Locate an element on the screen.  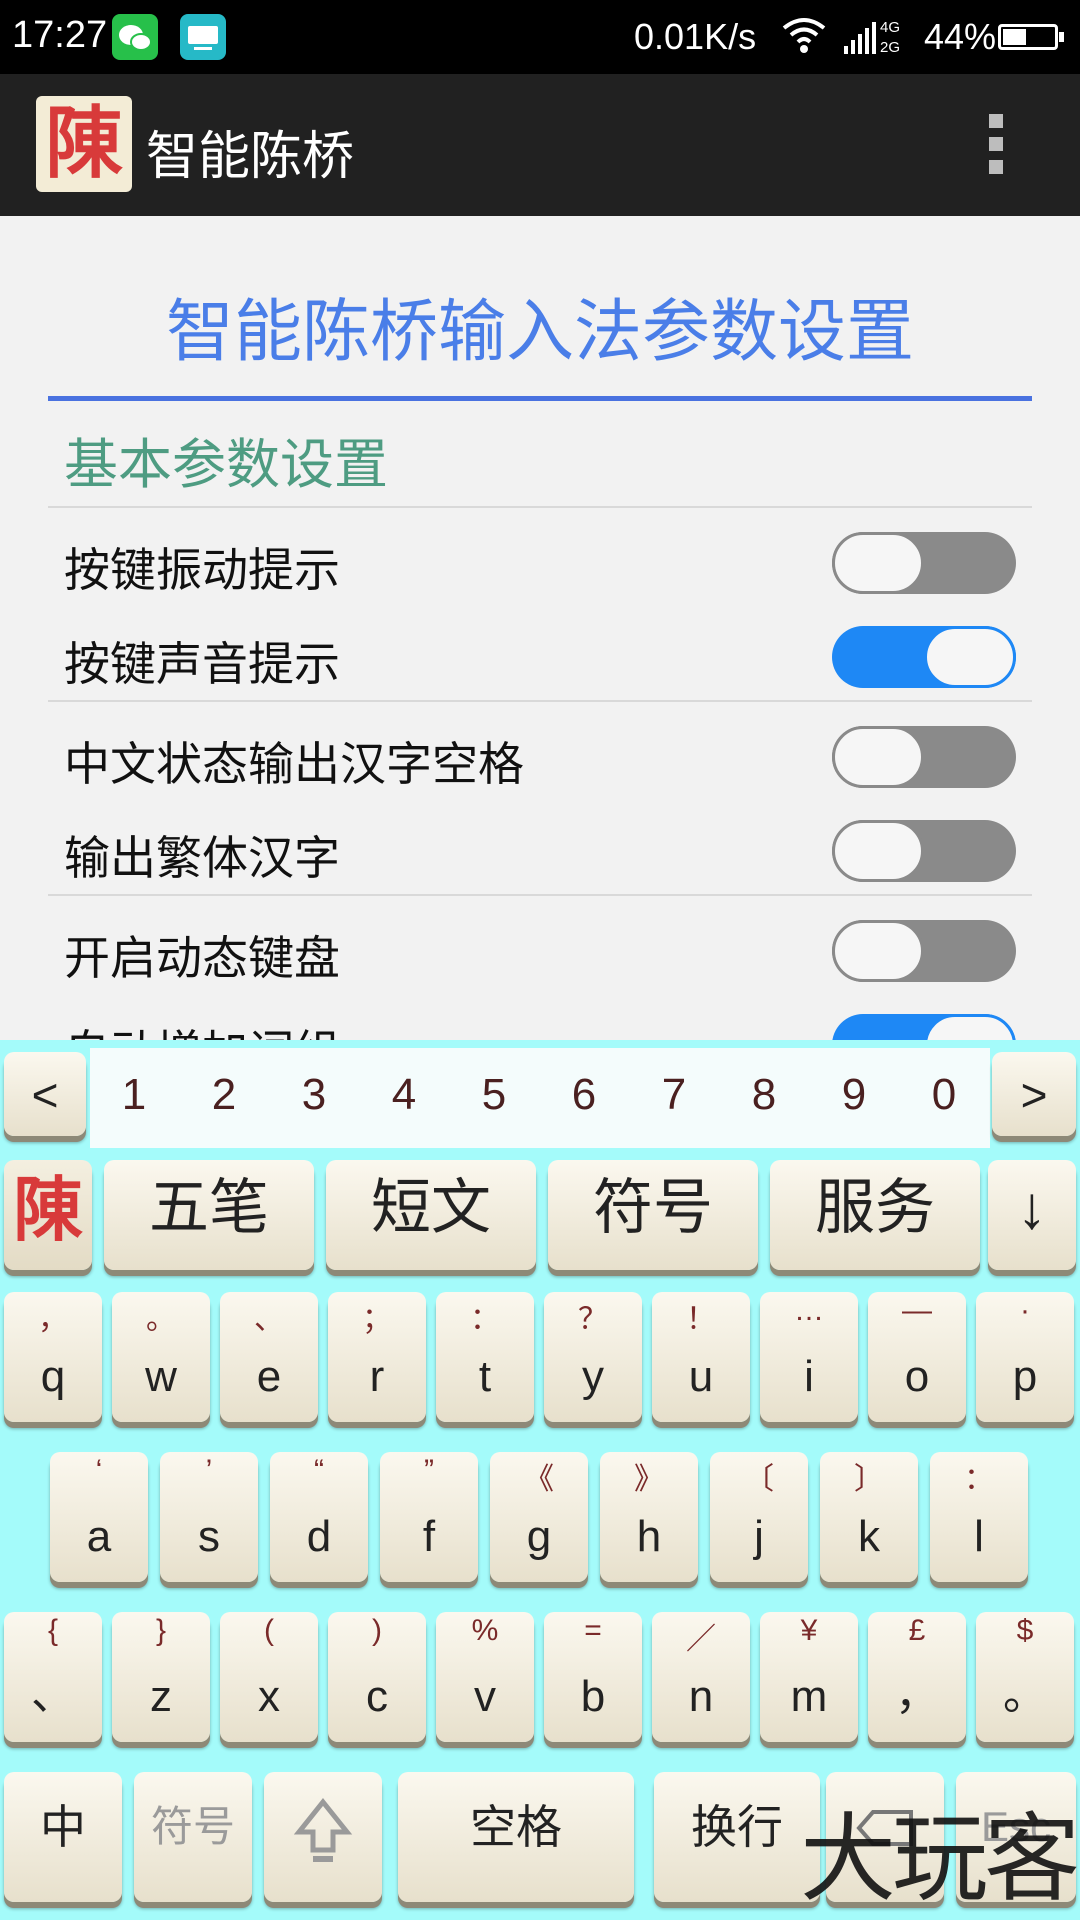
letter-key: ) c is located at coordinates (377, 1677).